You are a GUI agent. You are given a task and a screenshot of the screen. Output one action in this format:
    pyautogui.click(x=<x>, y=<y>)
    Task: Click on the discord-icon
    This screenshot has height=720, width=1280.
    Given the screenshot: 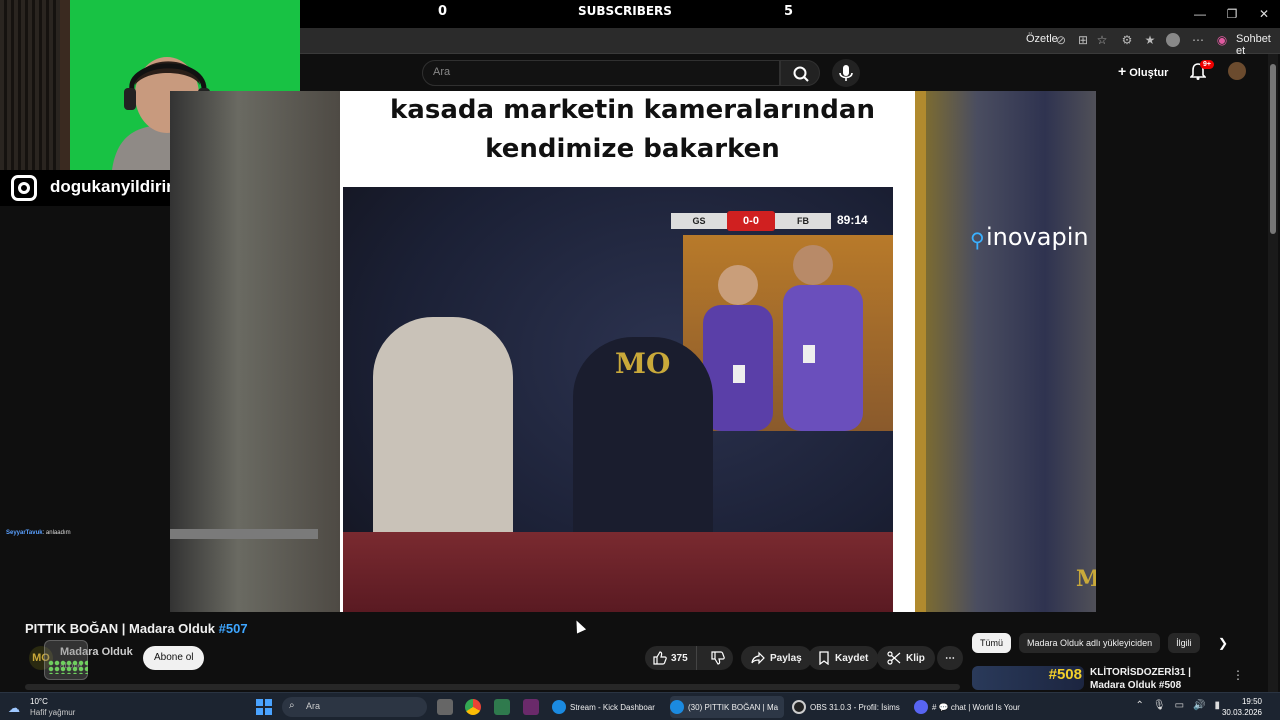 What is the action you would take?
    pyautogui.click(x=921, y=707)
    